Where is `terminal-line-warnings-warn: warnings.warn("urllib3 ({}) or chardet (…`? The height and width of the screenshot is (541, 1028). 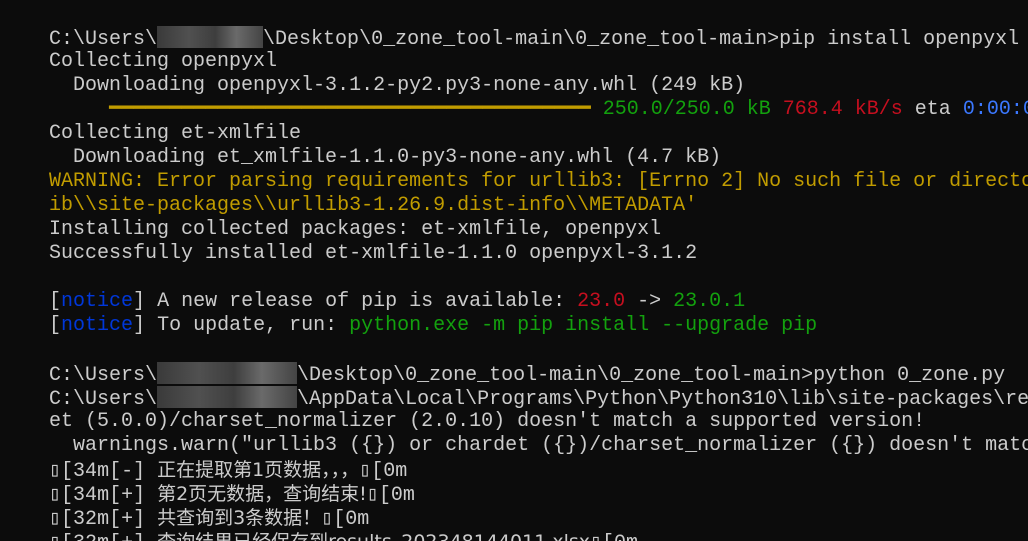
terminal-line-warnings-warn: warnings.warn("urllib3 ({}) or chardet (… is located at coordinates (514, 433).